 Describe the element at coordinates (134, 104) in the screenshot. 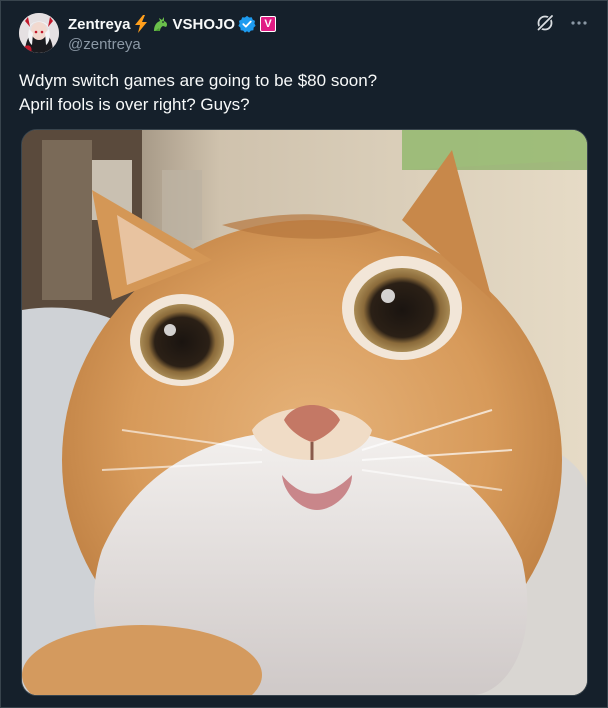

I see `tweet-text-line: April fools is over right? Guys?` at that location.